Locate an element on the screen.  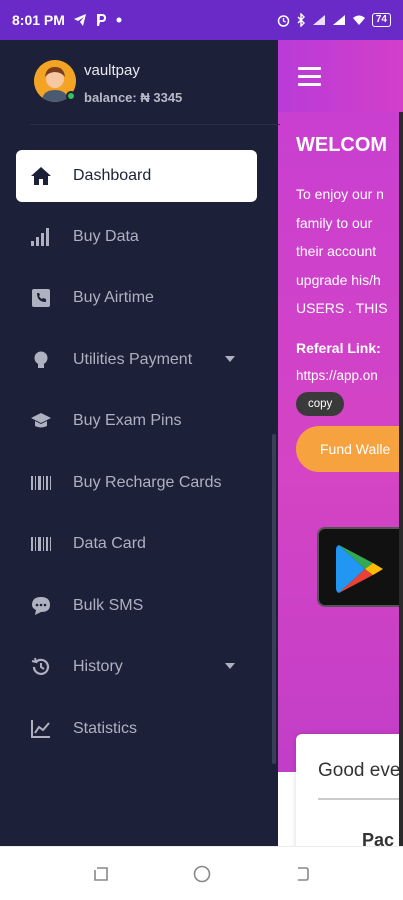
sidebar-item-label: Dashboard is located at coordinates (112, 175).